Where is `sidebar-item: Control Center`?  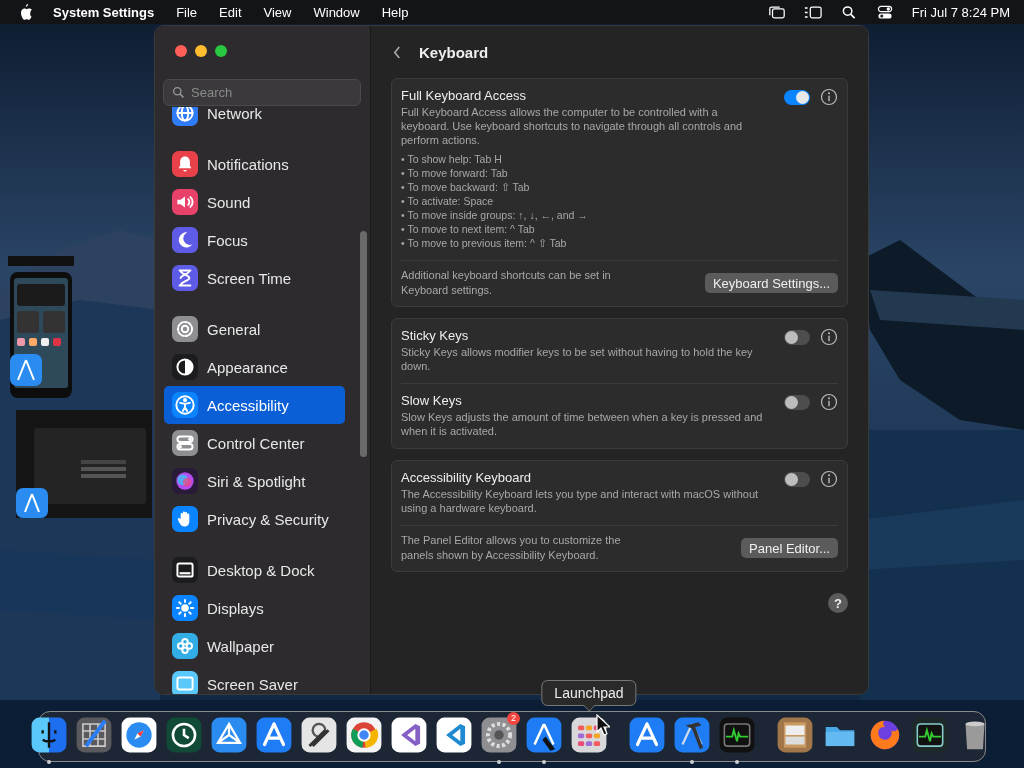 sidebar-item: Control Center is located at coordinates (254, 443).